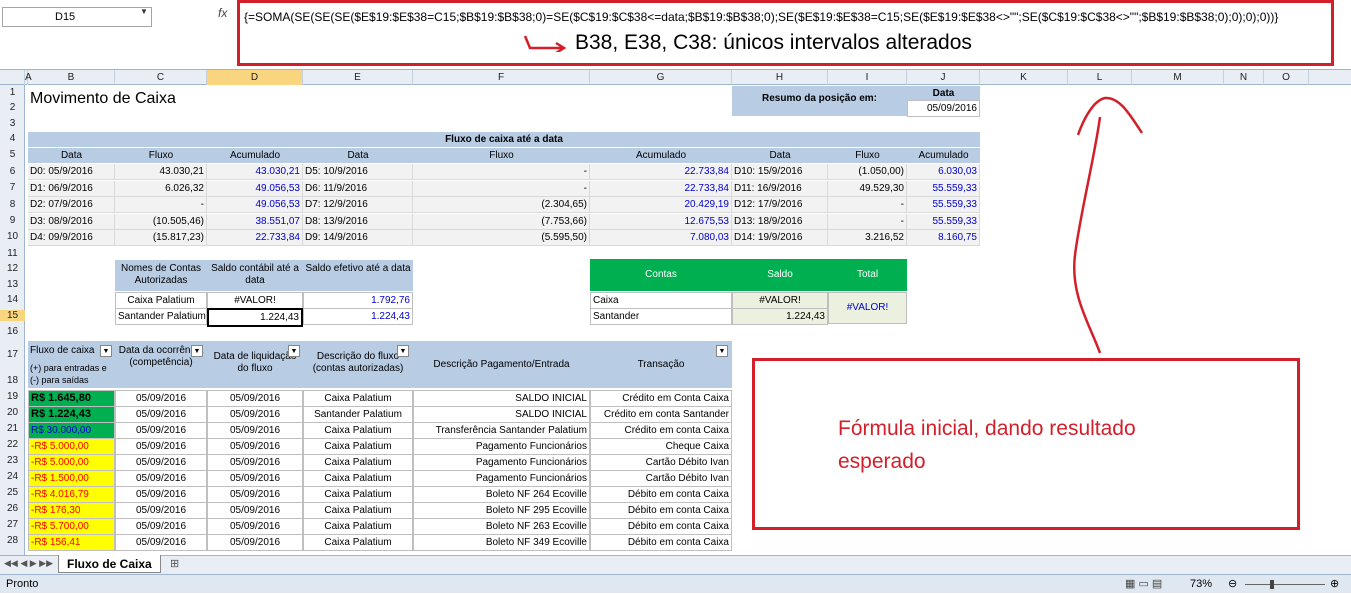 This screenshot has width=1351, height=594. Describe the element at coordinates (501, 414) in the screenshot. I see `mov-cell: SALDO INICIAL` at that location.